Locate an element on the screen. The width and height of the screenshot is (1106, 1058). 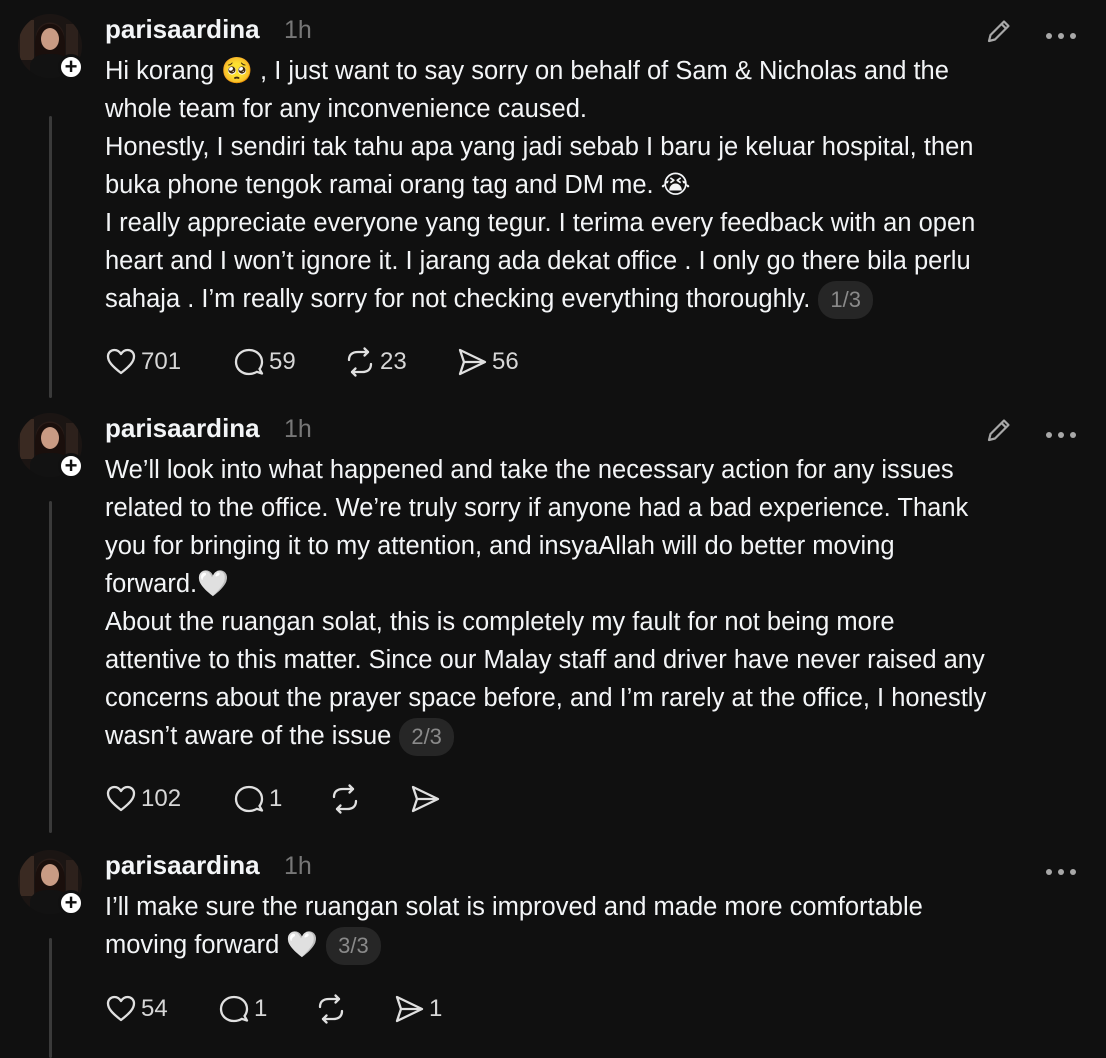
repost-count: 23 is located at coordinates (393, 361).